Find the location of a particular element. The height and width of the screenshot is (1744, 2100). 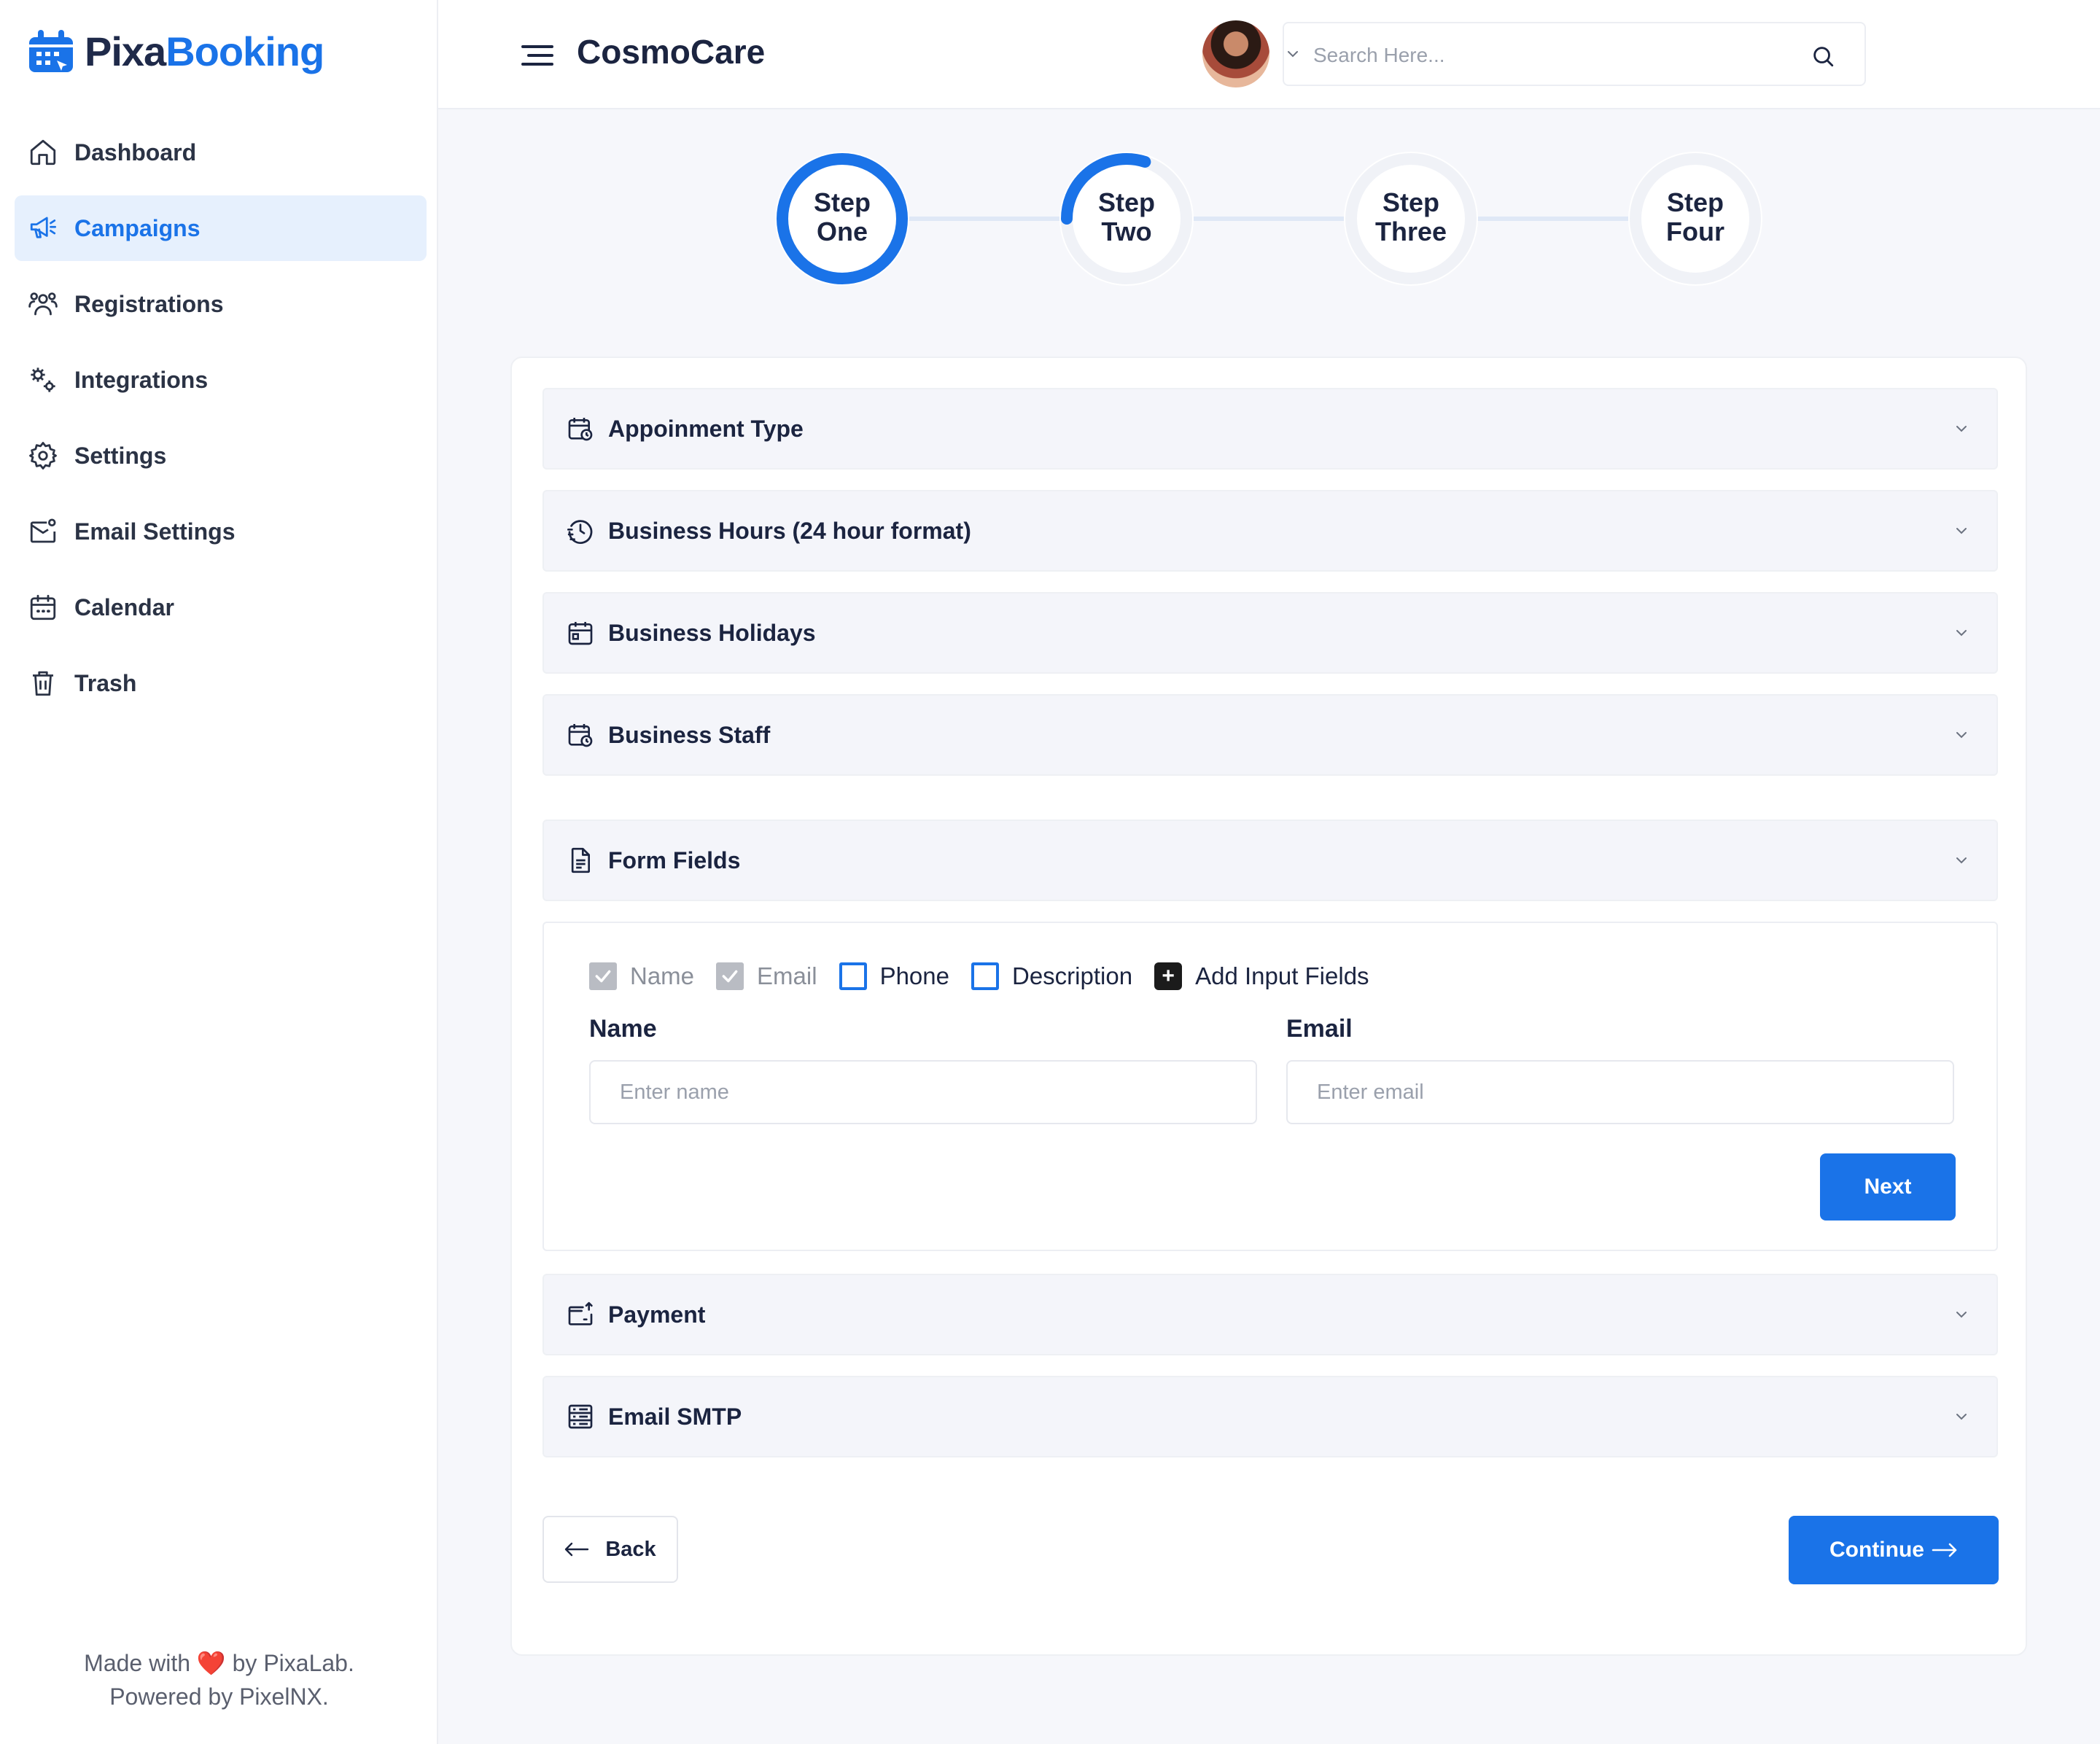

accordion-title: Email SMTP is located at coordinates (675, 1416).